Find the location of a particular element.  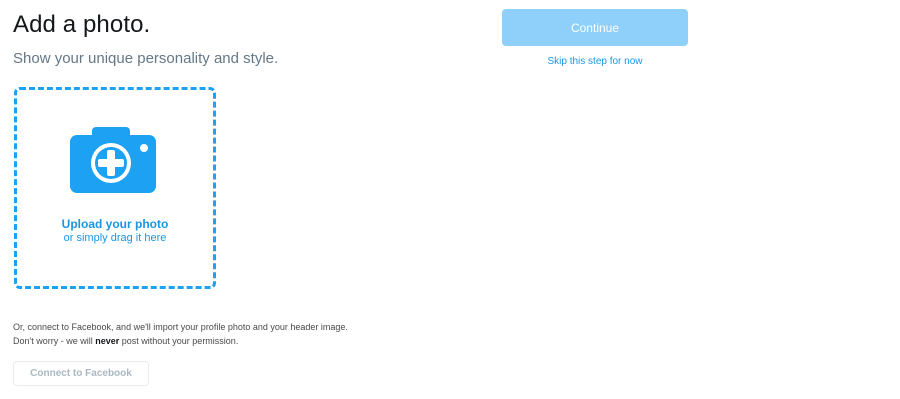

facebook-info-line-2-end: post without your permission. is located at coordinates (179, 341).